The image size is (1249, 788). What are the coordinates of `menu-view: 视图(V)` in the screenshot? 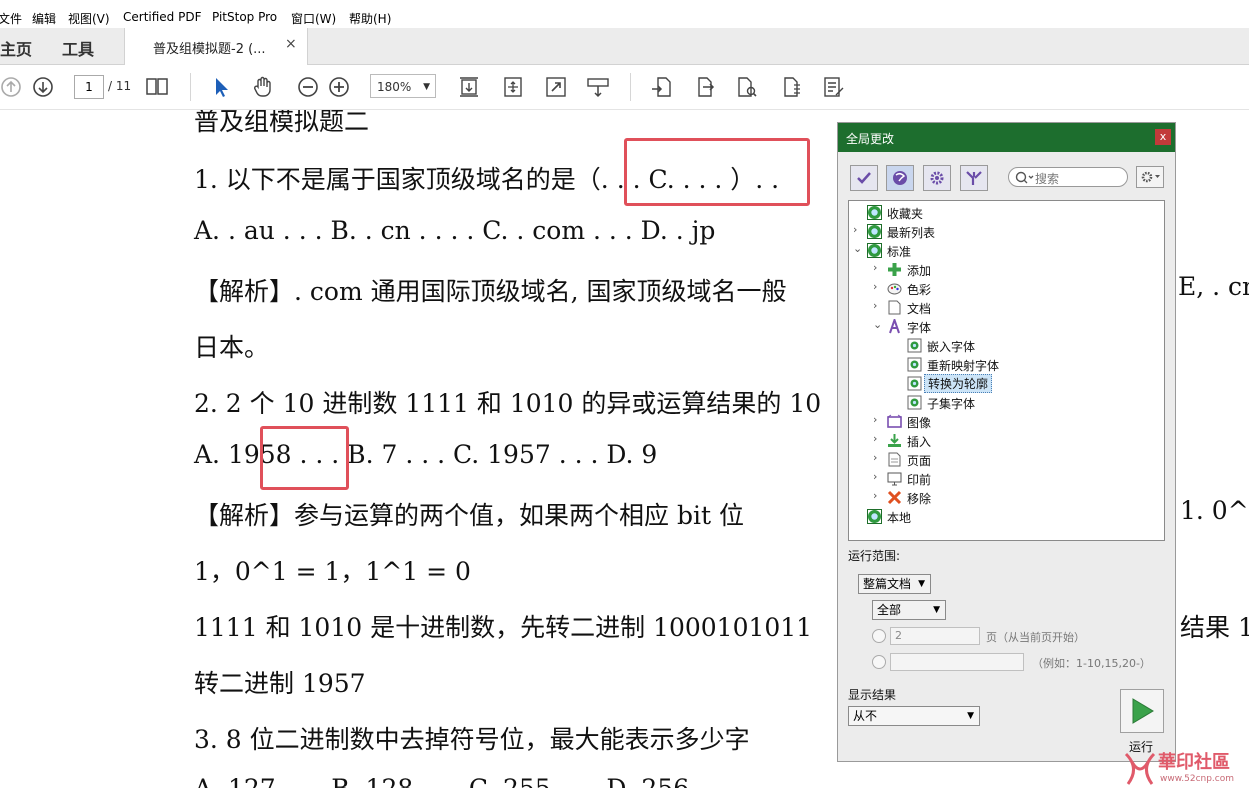 It's located at (89, 18).